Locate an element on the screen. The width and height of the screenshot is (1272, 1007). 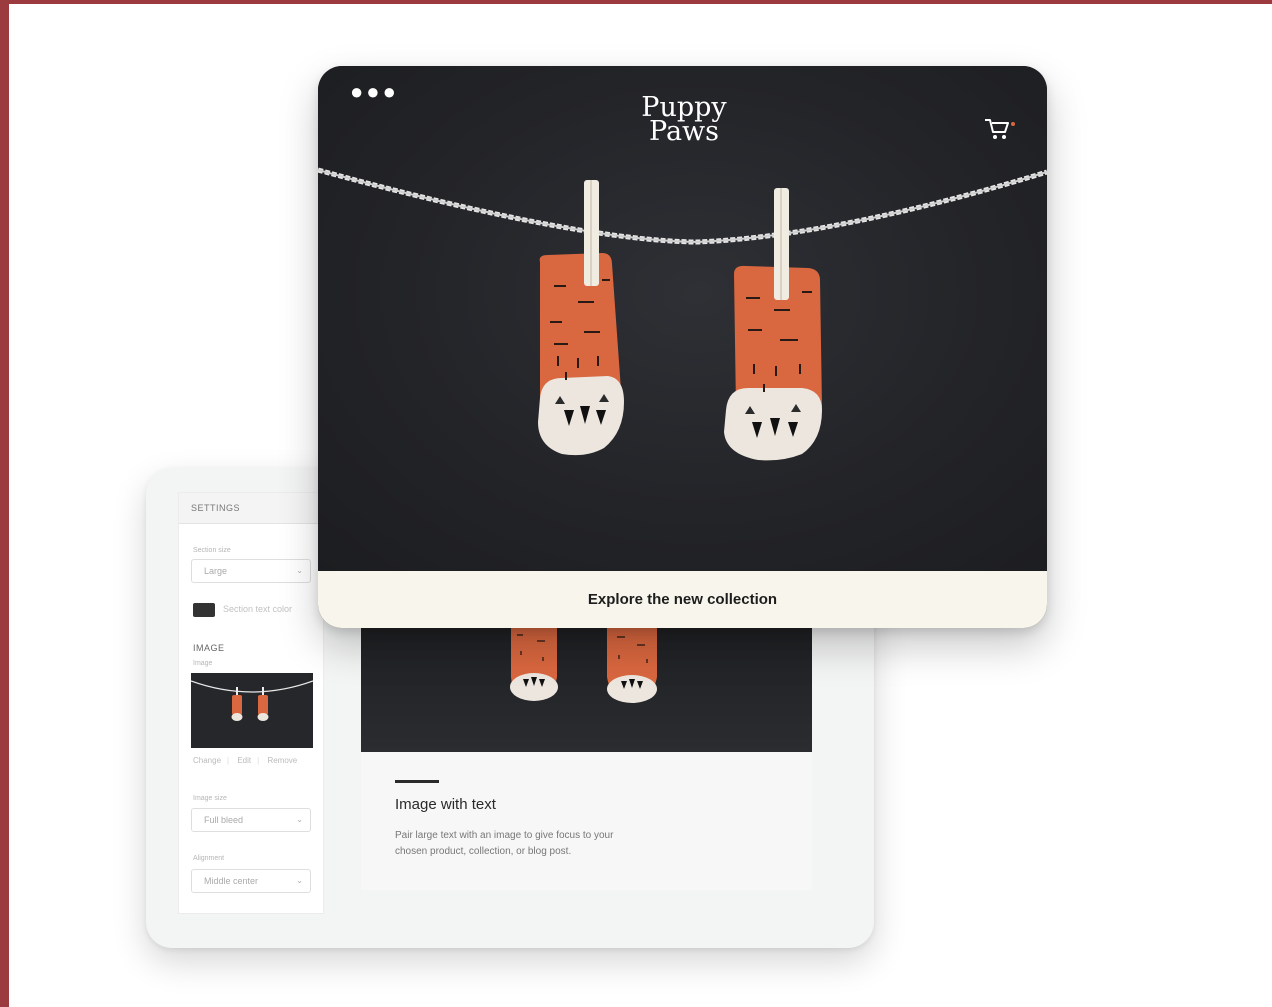
size-label: Section size is located at coordinates (212, 550).